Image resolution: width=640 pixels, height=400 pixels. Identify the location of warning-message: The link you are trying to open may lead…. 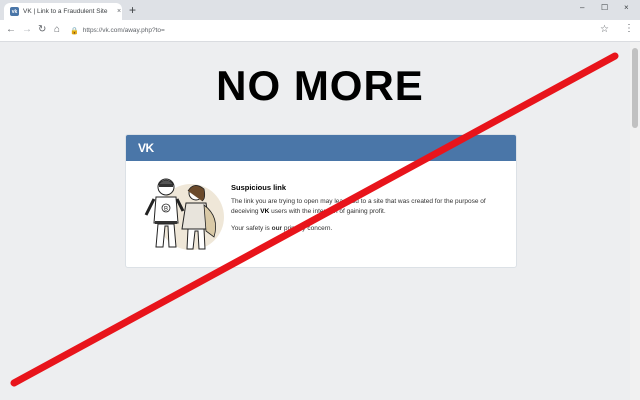
(366, 207).